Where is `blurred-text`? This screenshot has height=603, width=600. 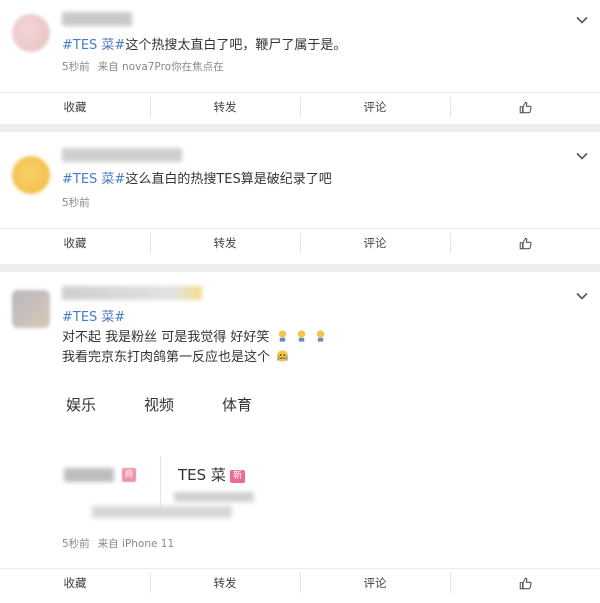 blurred-text is located at coordinates (214, 497).